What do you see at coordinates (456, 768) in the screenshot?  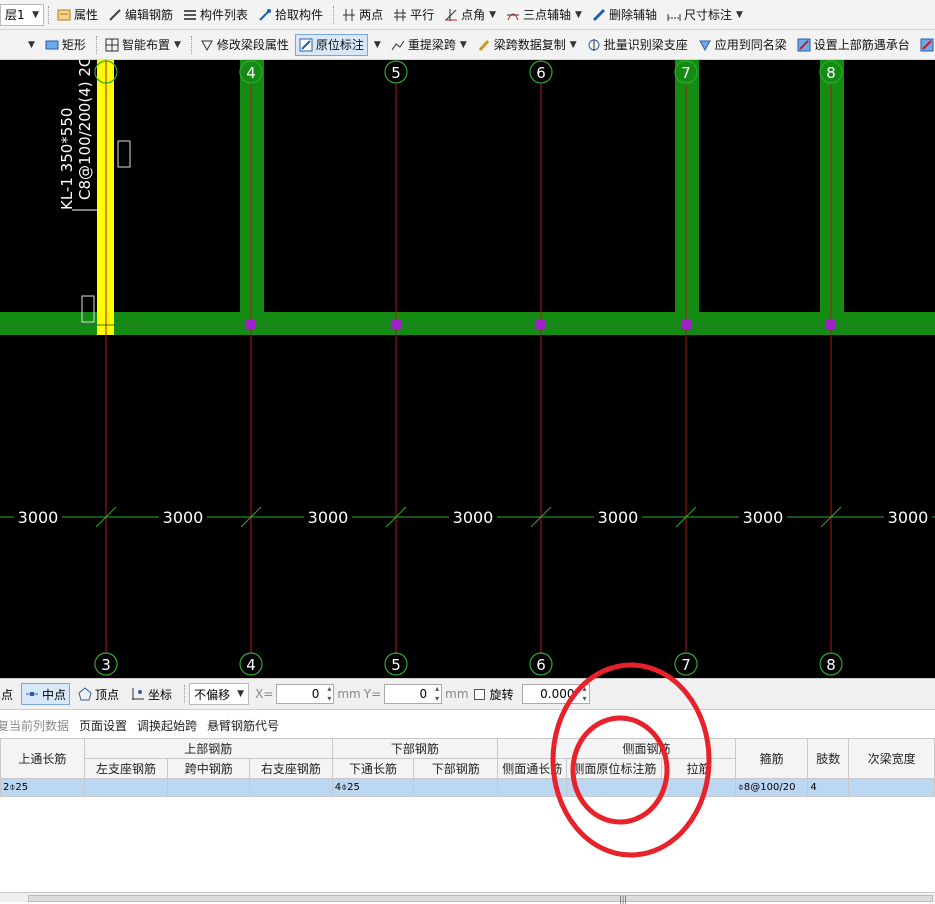 I see `header-lower-rebar: 下部钢筋` at bounding box center [456, 768].